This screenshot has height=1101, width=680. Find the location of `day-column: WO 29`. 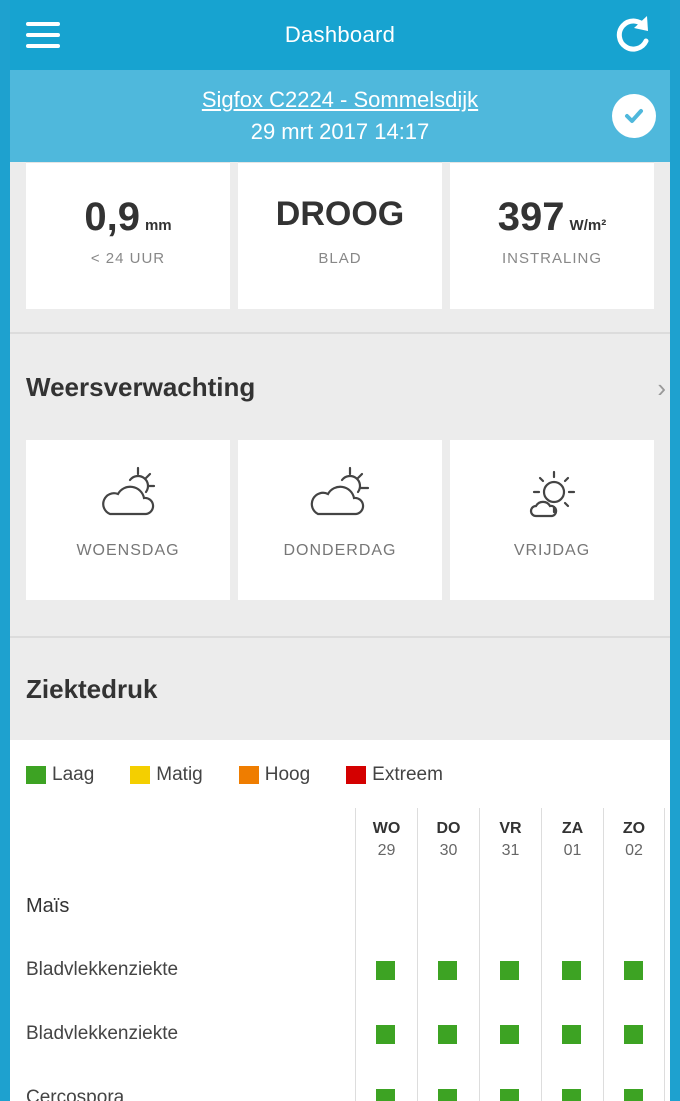

day-column: WO 29 is located at coordinates (386, 954).